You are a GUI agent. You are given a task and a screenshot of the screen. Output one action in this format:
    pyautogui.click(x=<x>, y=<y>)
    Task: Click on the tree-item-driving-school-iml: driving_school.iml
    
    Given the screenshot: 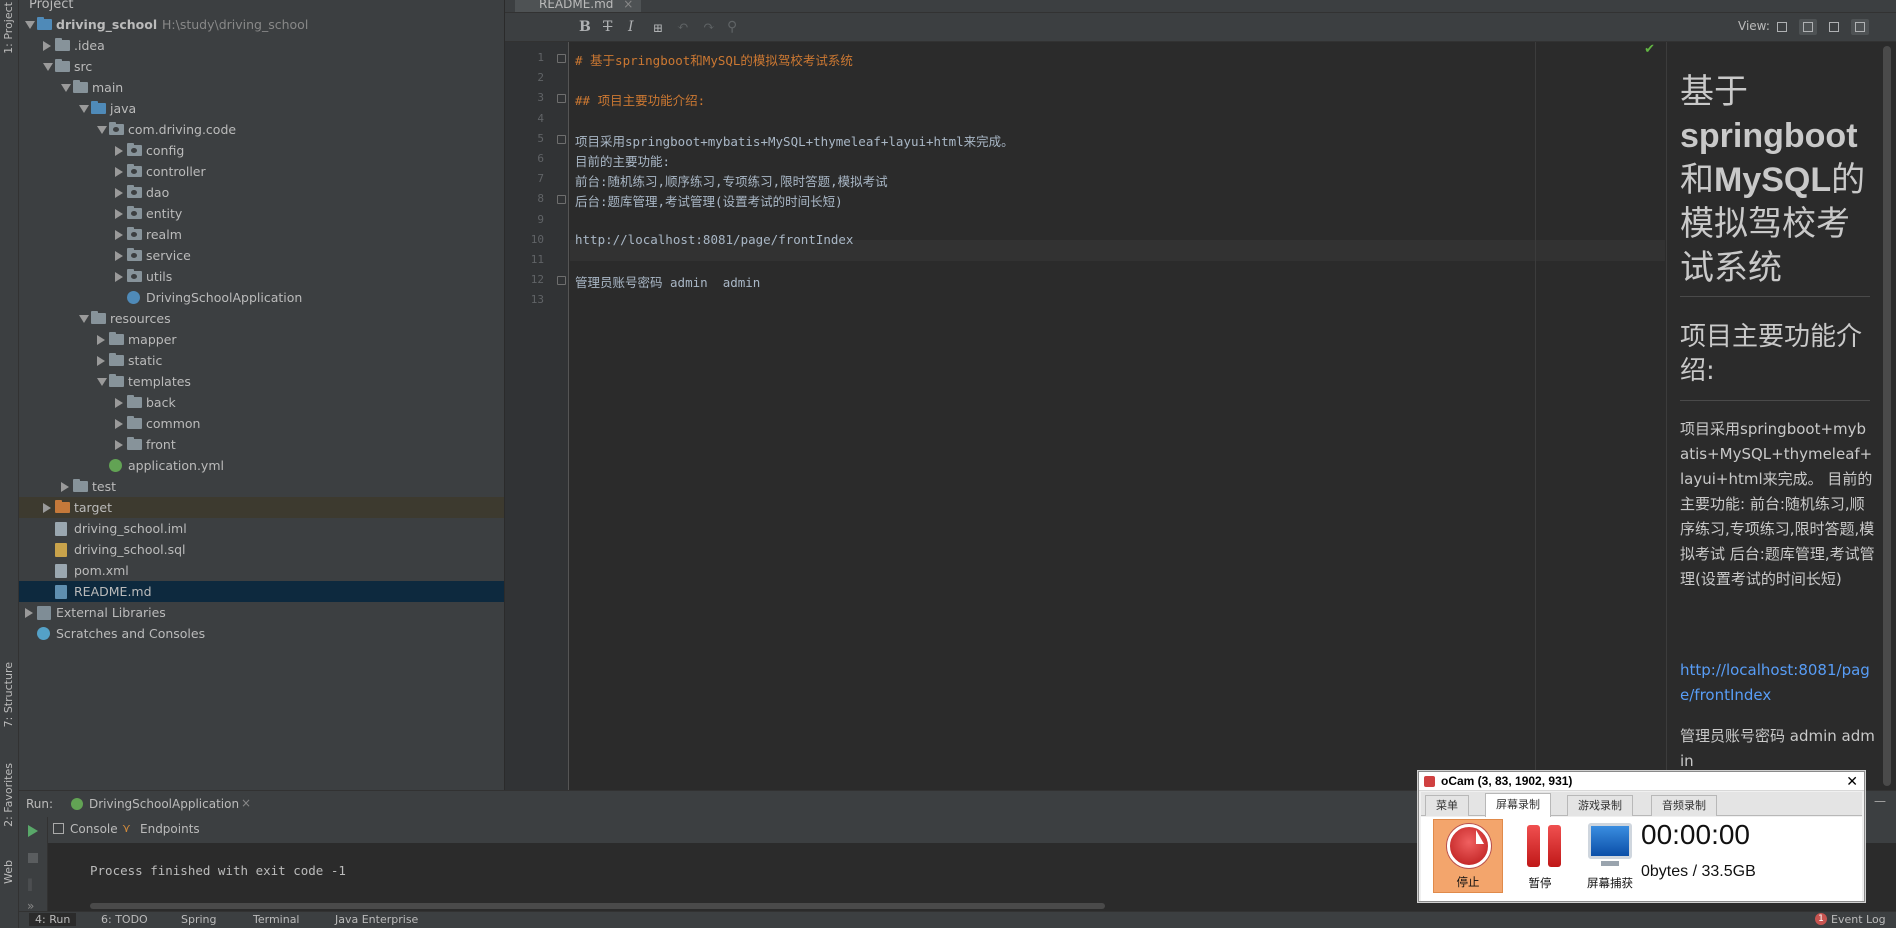 What is the action you would take?
    pyautogui.click(x=261, y=528)
    